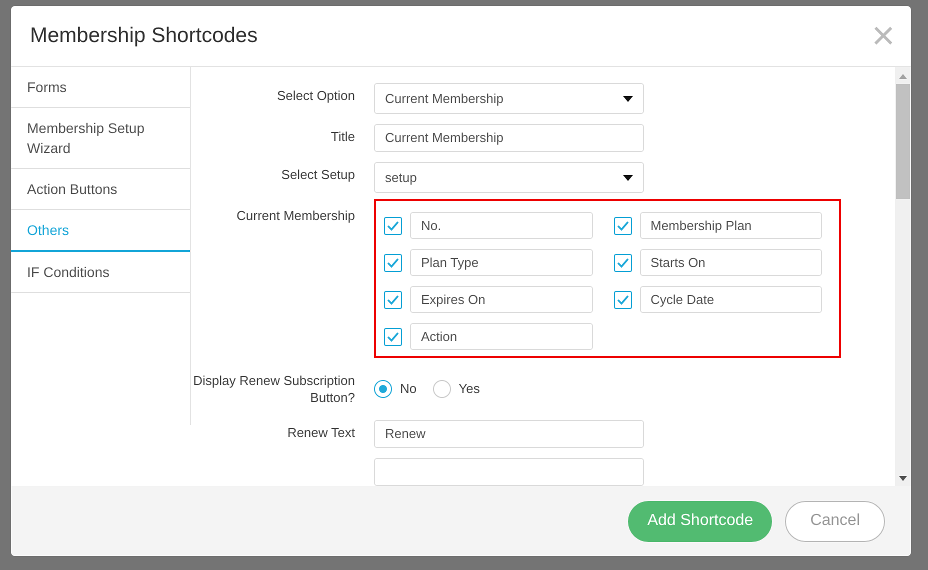 This screenshot has height=570, width=928. I want to click on input-field: Starts On, so click(731, 262).